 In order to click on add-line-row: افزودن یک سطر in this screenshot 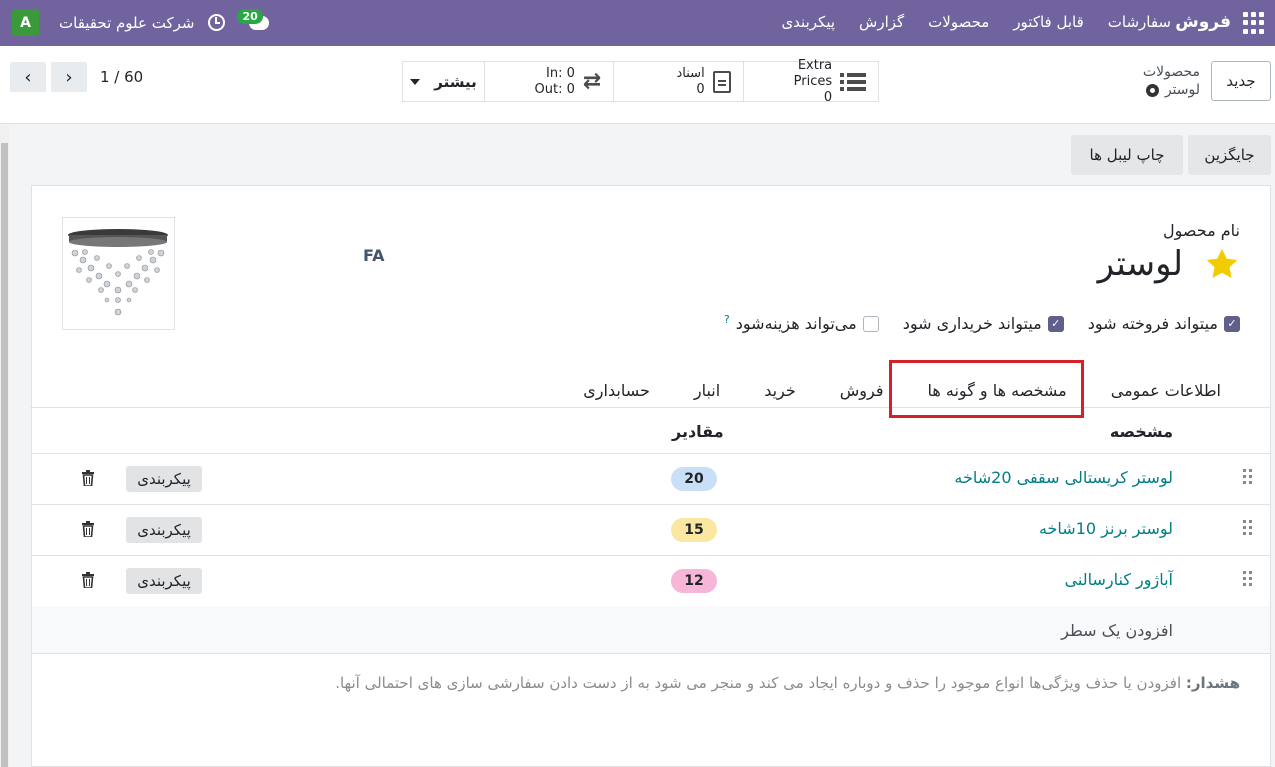, I will do `click(651, 630)`.